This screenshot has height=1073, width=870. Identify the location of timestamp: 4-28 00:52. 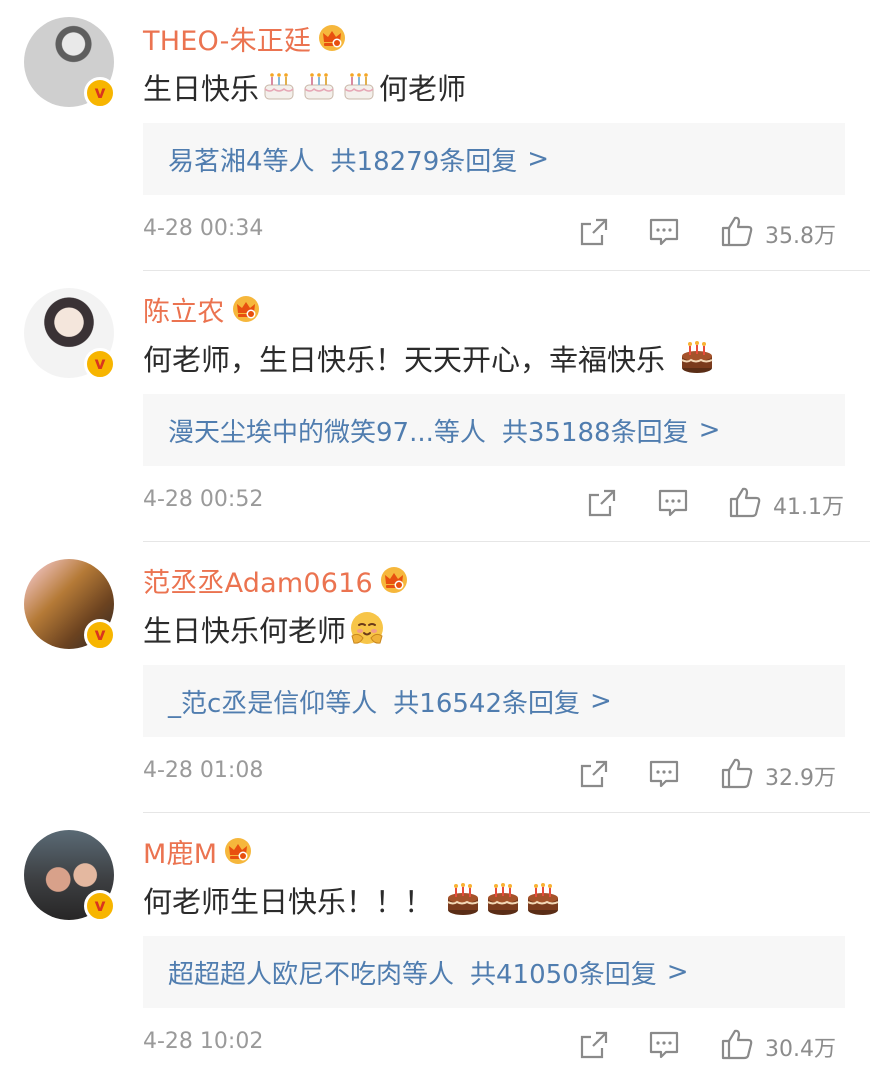
(203, 499).